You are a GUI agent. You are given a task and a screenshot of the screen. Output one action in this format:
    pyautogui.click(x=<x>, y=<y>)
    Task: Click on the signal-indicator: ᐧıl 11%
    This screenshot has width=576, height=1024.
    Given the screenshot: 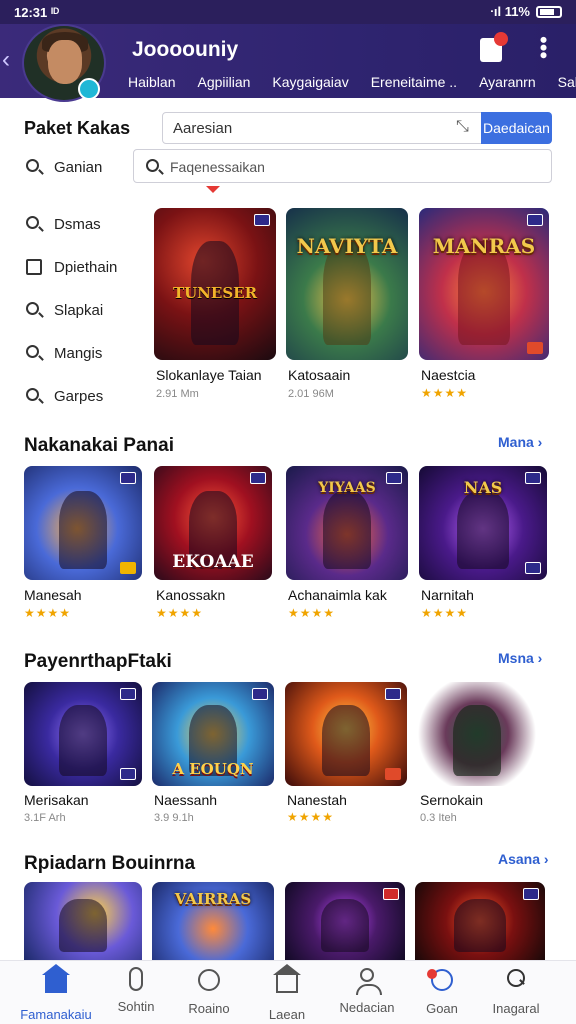 What is the action you would take?
    pyautogui.click(x=509, y=11)
    